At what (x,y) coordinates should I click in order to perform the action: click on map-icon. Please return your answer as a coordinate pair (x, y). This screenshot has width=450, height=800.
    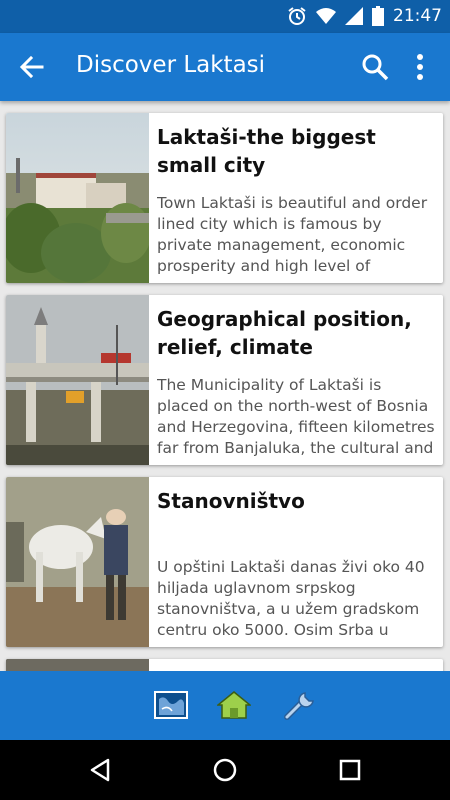
    Looking at the image, I should click on (171, 705).